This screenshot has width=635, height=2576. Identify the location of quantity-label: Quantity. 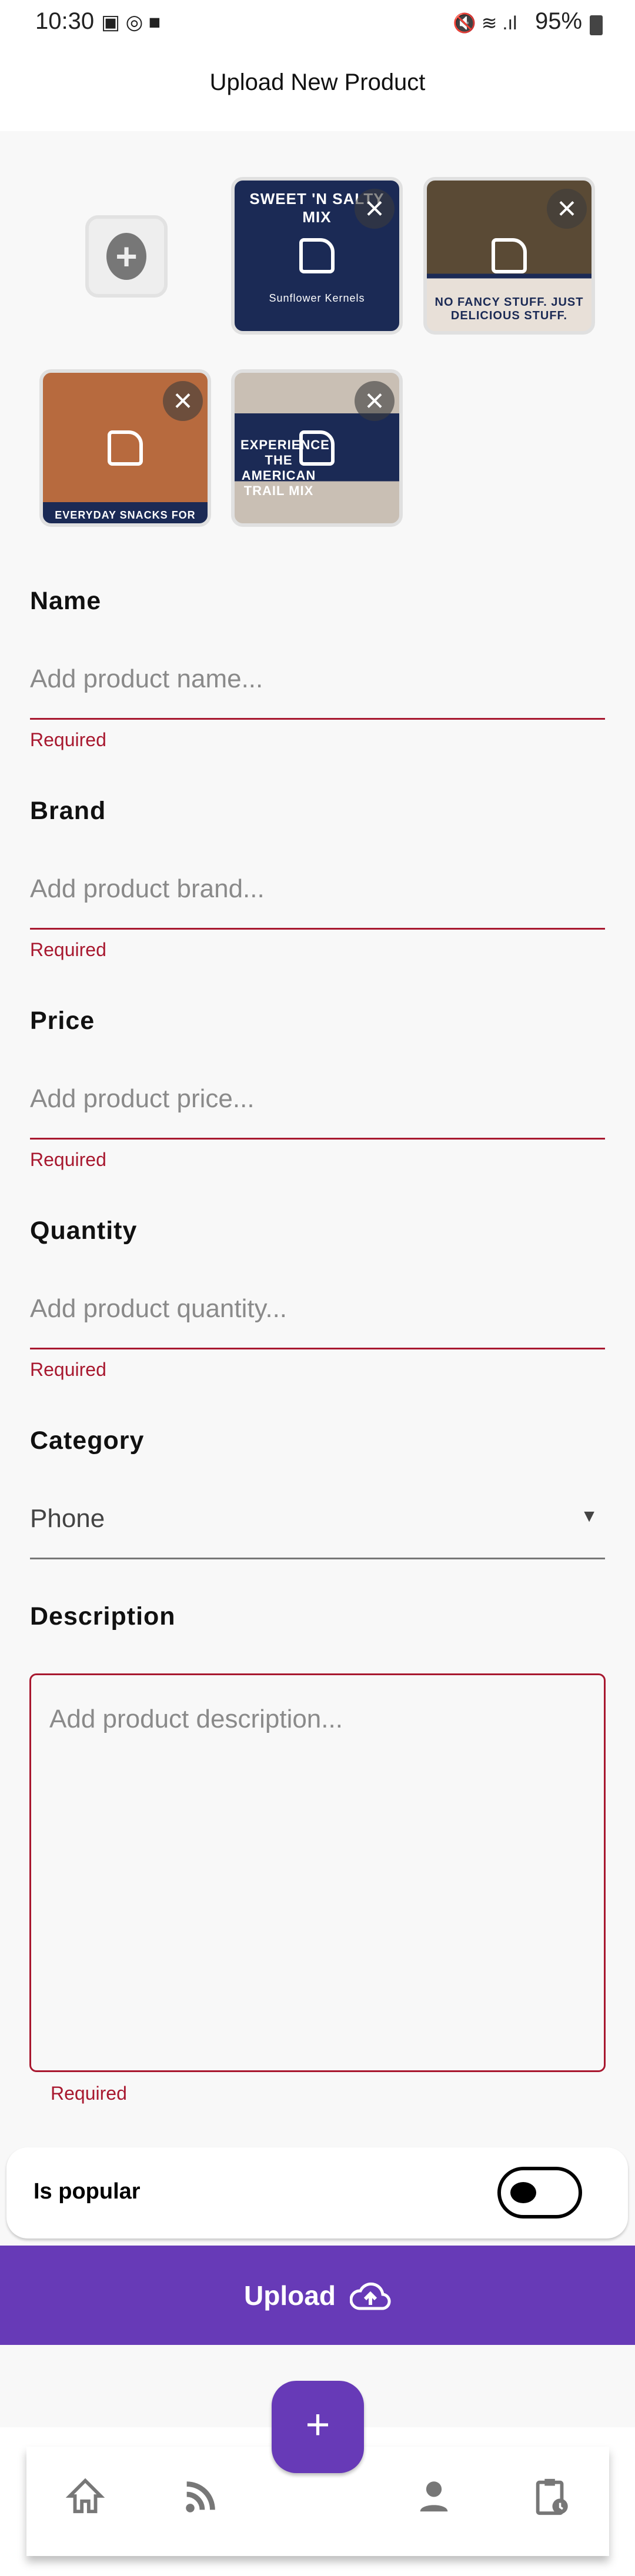
(84, 1231).